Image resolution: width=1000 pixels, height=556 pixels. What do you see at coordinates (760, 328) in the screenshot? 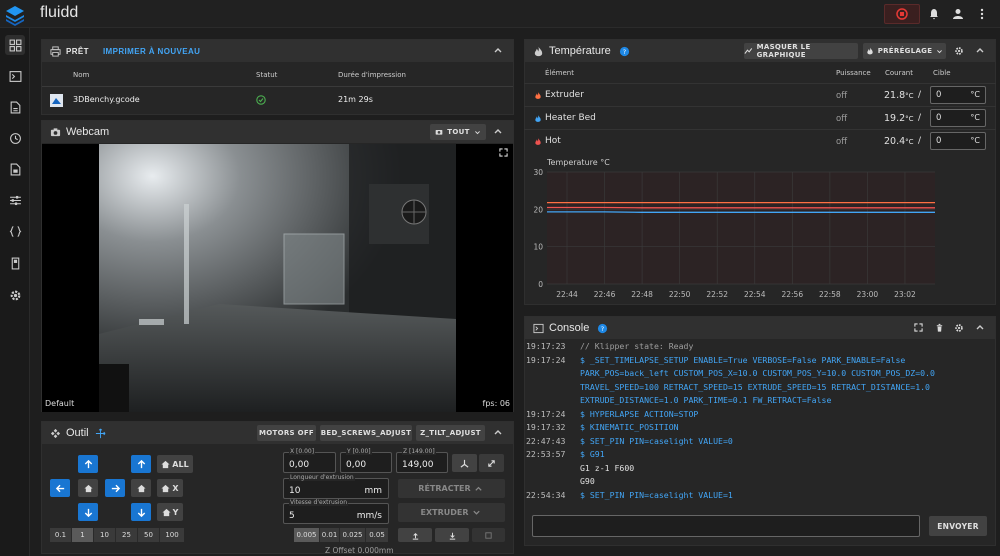
I see `console-card-header: Console ?` at bounding box center [760, 328].